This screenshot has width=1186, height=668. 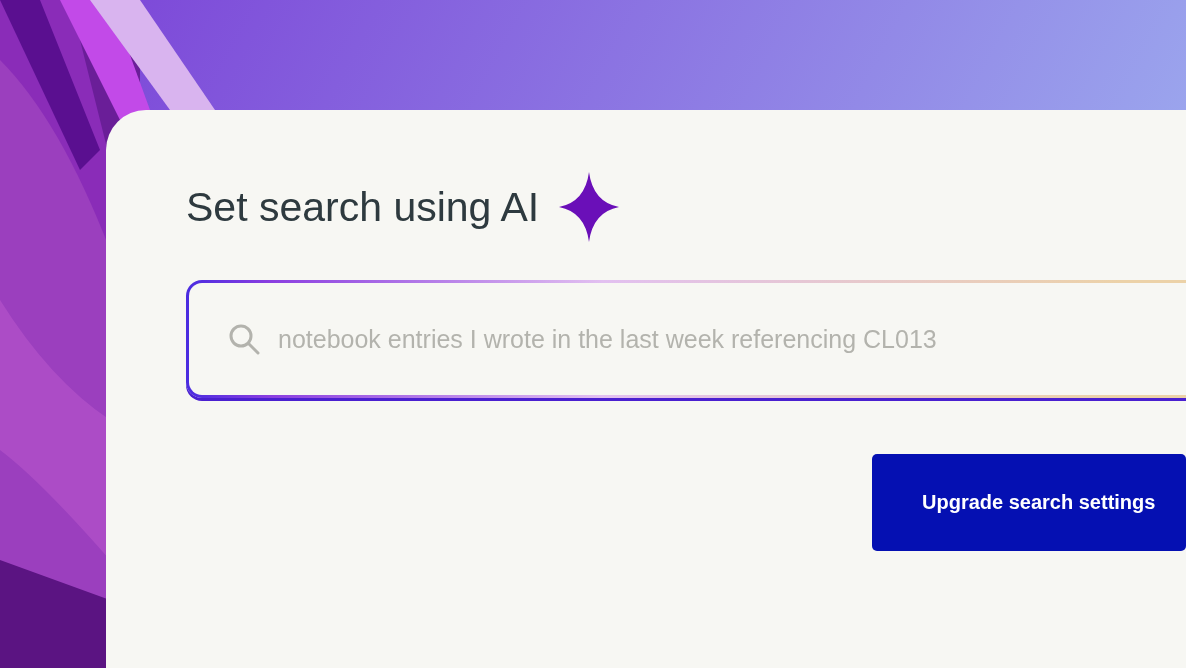 What do you see at coordinates (589, 207) in the screenshot?
I see `sparkle-icon` at bounding box center [589, 207].